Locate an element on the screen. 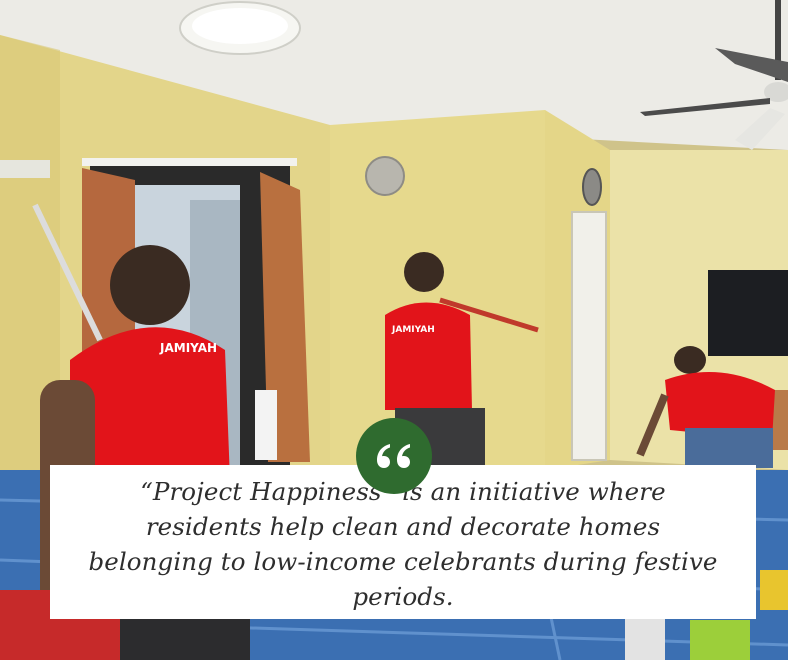 This screenshot has width=788, height=660. shirt-print-left: JAMIYAH is located at coordinates (188, 348).